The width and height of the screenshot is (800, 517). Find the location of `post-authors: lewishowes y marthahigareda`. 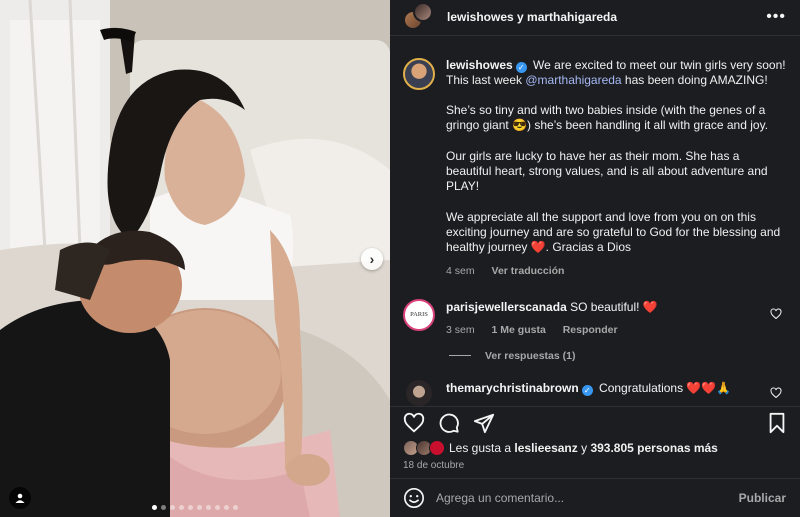

post-authors: lewishowes y marthahigareda is located at coordinates (606, 17).